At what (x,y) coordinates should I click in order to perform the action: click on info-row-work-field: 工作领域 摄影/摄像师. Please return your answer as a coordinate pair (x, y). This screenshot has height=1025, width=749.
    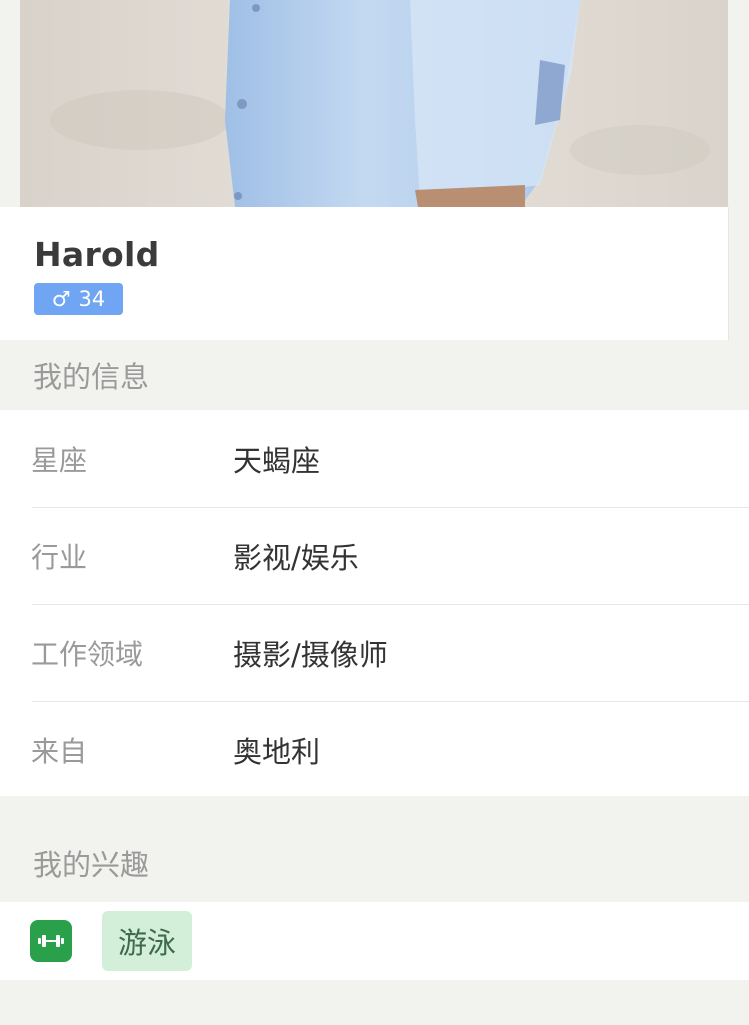
    Looking at the image, I should click on (374, 652).